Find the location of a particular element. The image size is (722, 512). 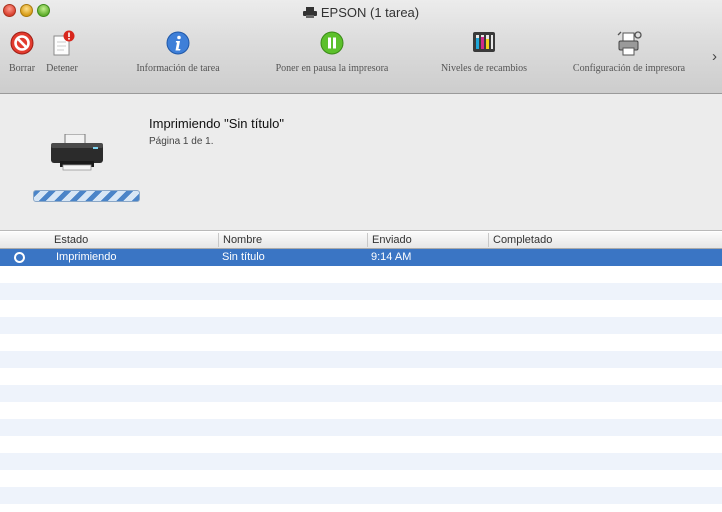

job-page-count: Página 1 de 1. is located at coordinates (181, 141).